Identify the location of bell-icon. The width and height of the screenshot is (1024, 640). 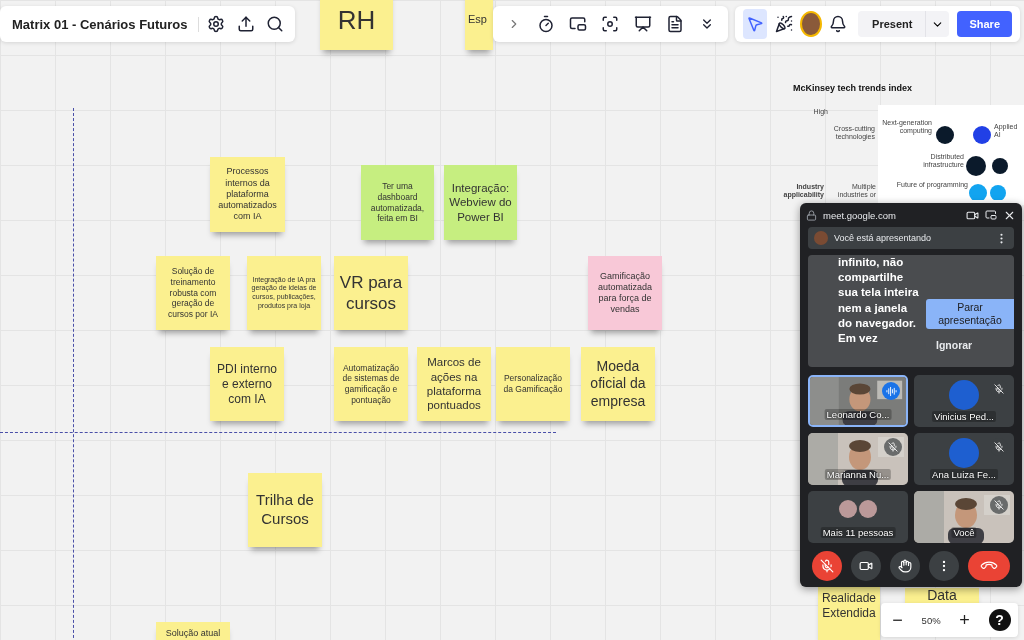
(837, 24).